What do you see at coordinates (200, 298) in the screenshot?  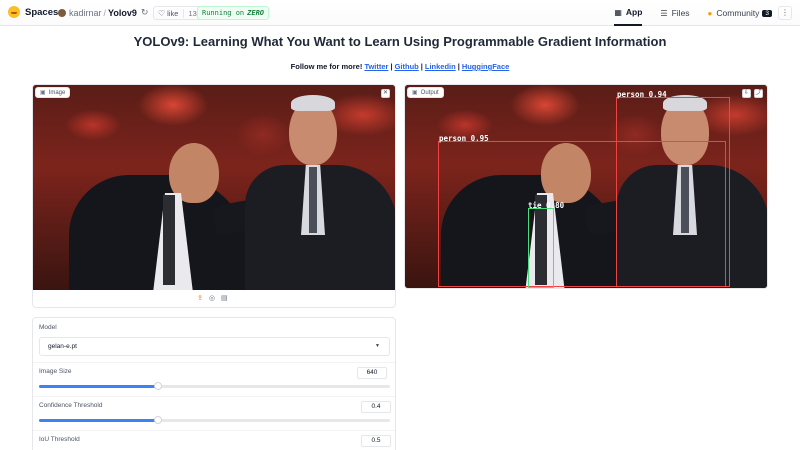 I see `upload-icon: ⇪` at bounding box center [200, 298].